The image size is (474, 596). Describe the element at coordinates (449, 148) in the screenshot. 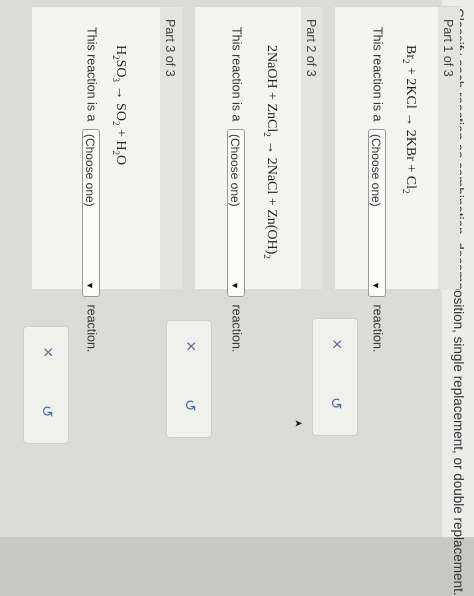

I see `part-1-header: Part 1 of 3` at that location.